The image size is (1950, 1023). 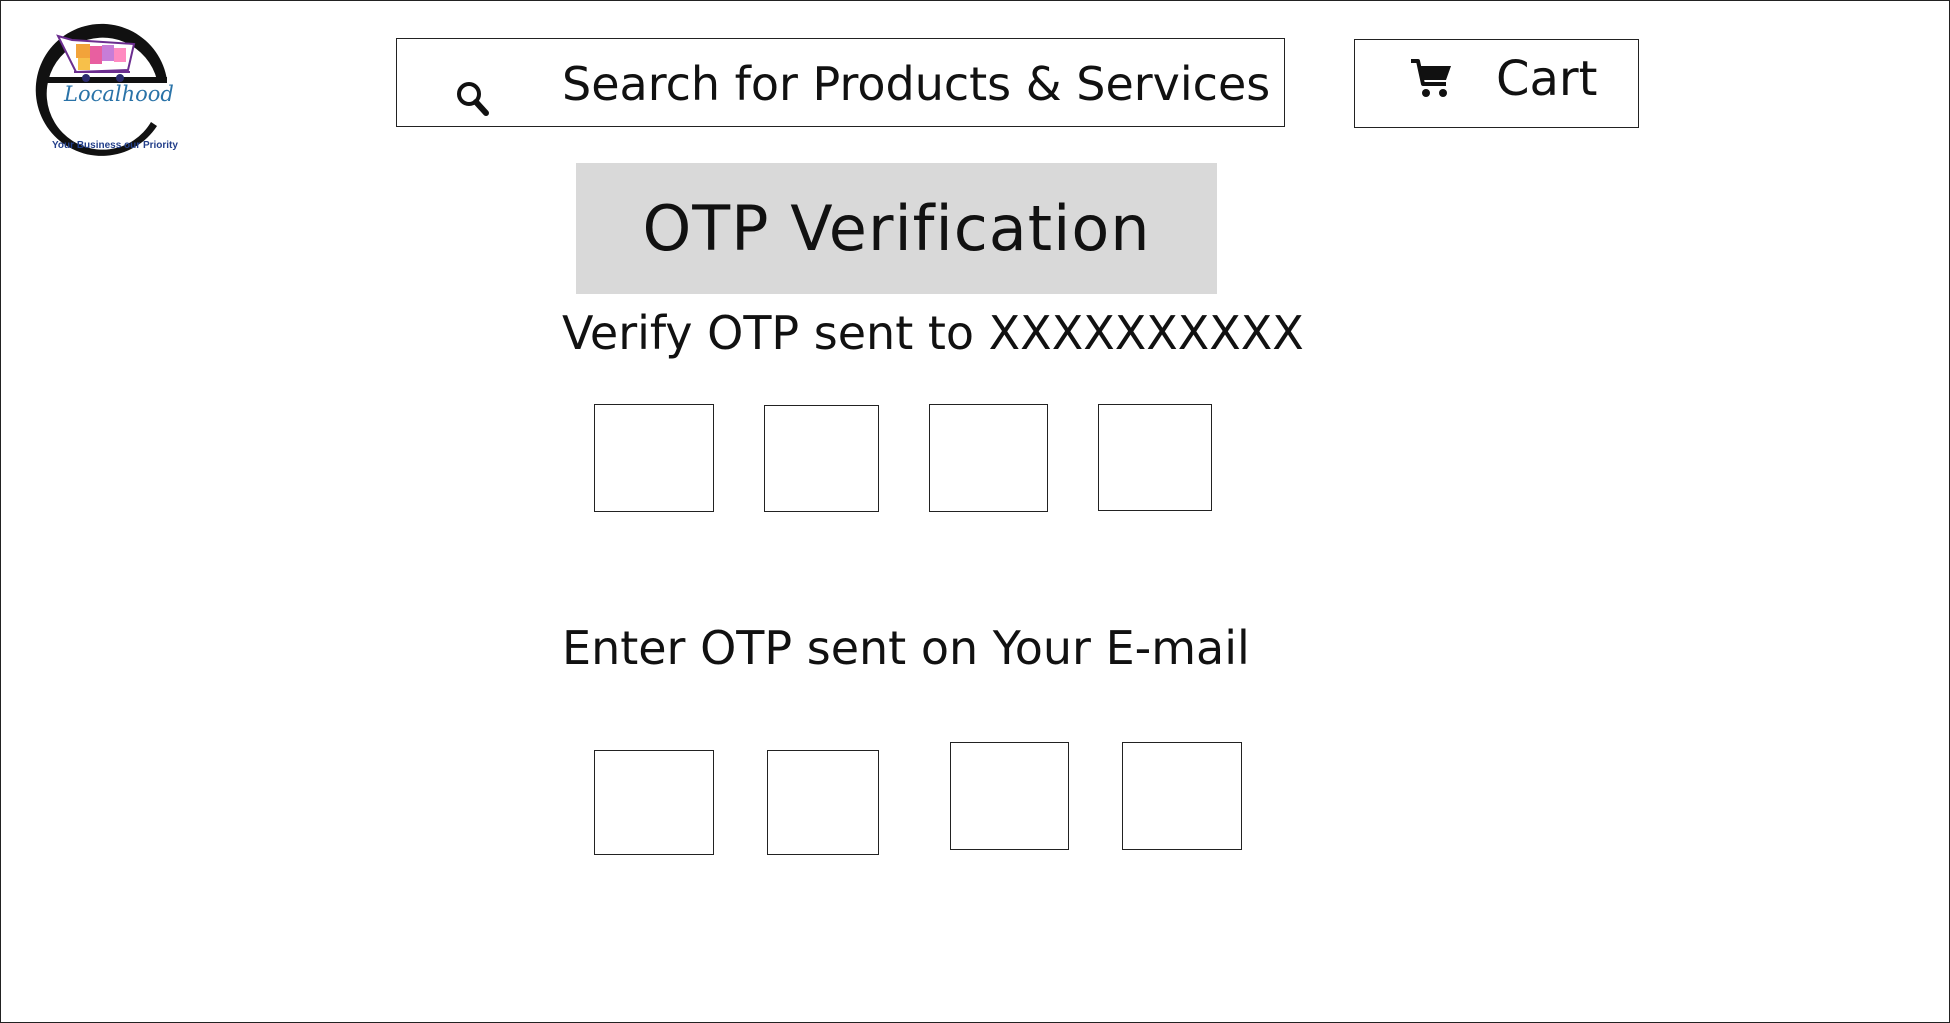 What do you see at coordinates (906, 648) in the screenshot?
I see `email-otp-prompt: Enter OTP sent on Your E-mail` at bounding box center [906, 648].